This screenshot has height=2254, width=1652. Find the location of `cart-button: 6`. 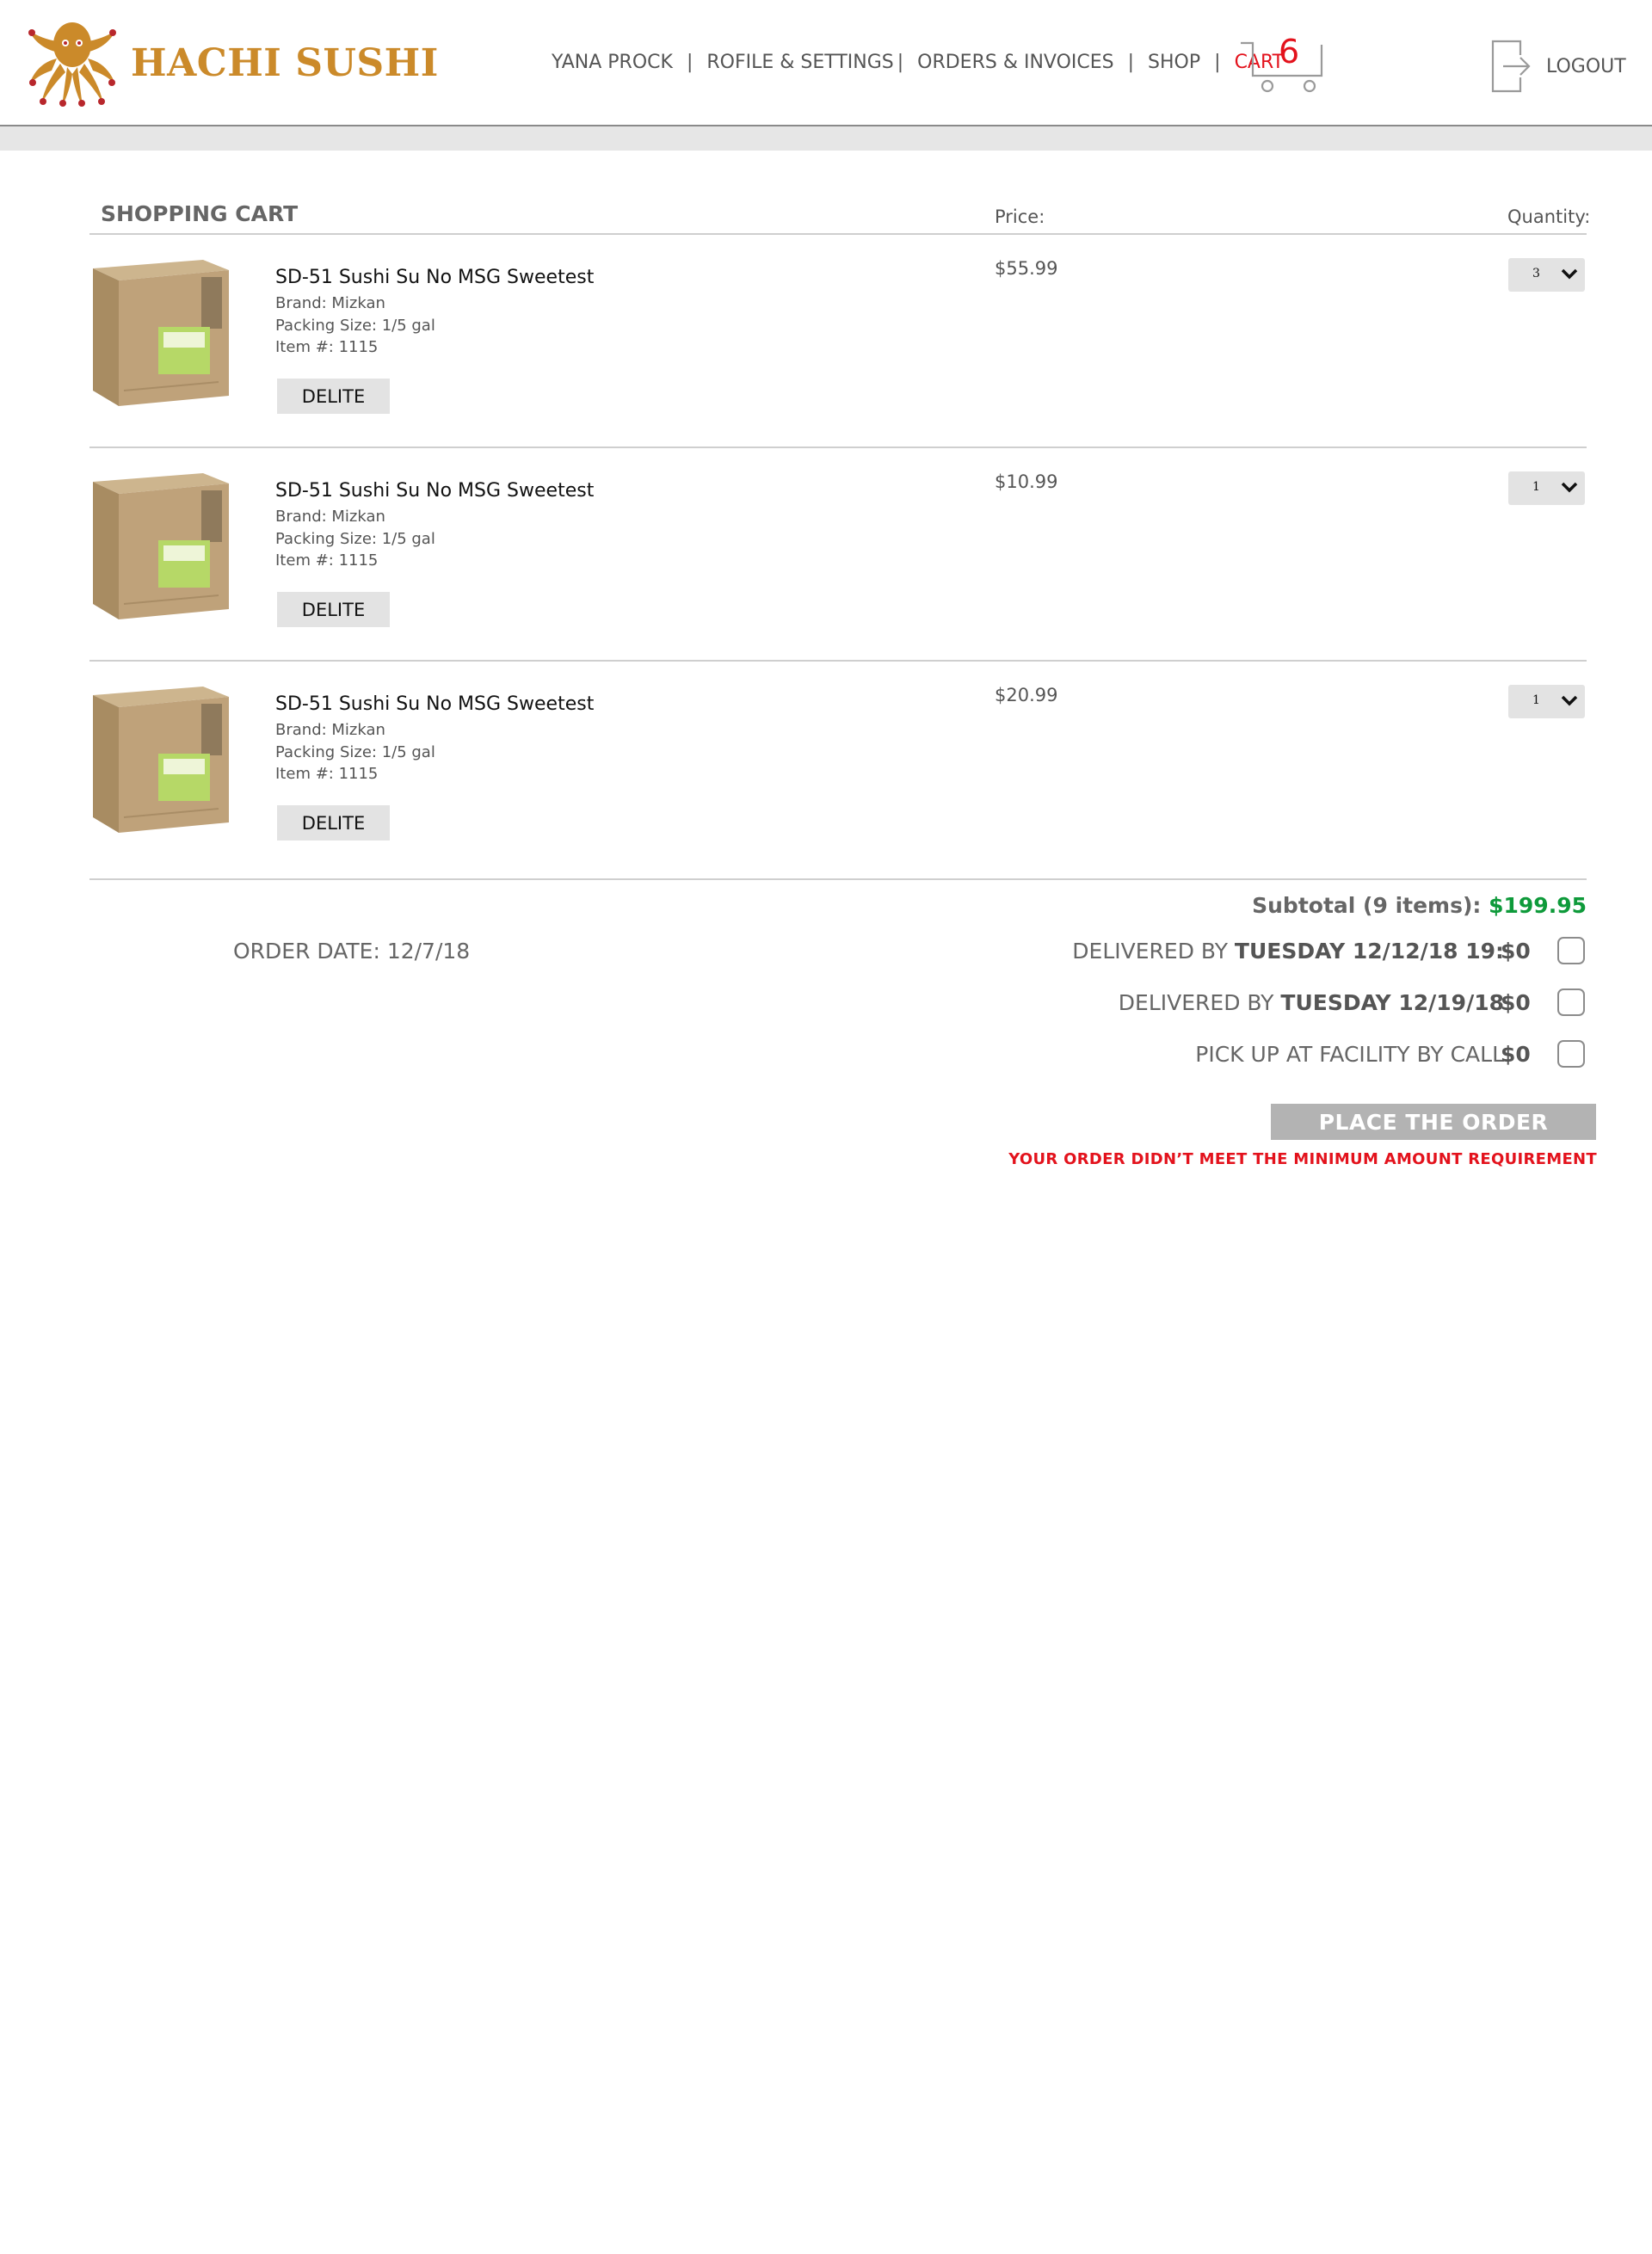

cart-button: 6 is located at coordinates (1282, 64).